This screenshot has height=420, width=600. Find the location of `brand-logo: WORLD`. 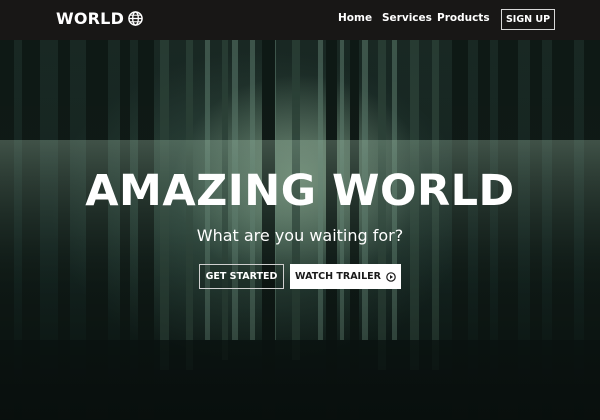

brand-logo: WORLD is located at coordinates (99, 18).